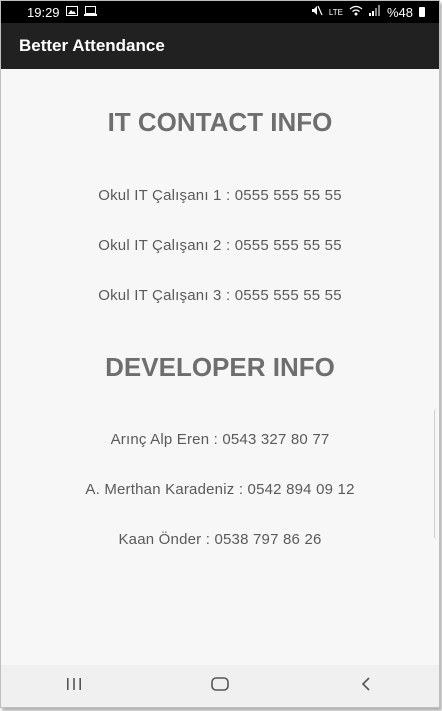 The image size is (442, 711). I want to click on signal-icon, so click(374, 12).